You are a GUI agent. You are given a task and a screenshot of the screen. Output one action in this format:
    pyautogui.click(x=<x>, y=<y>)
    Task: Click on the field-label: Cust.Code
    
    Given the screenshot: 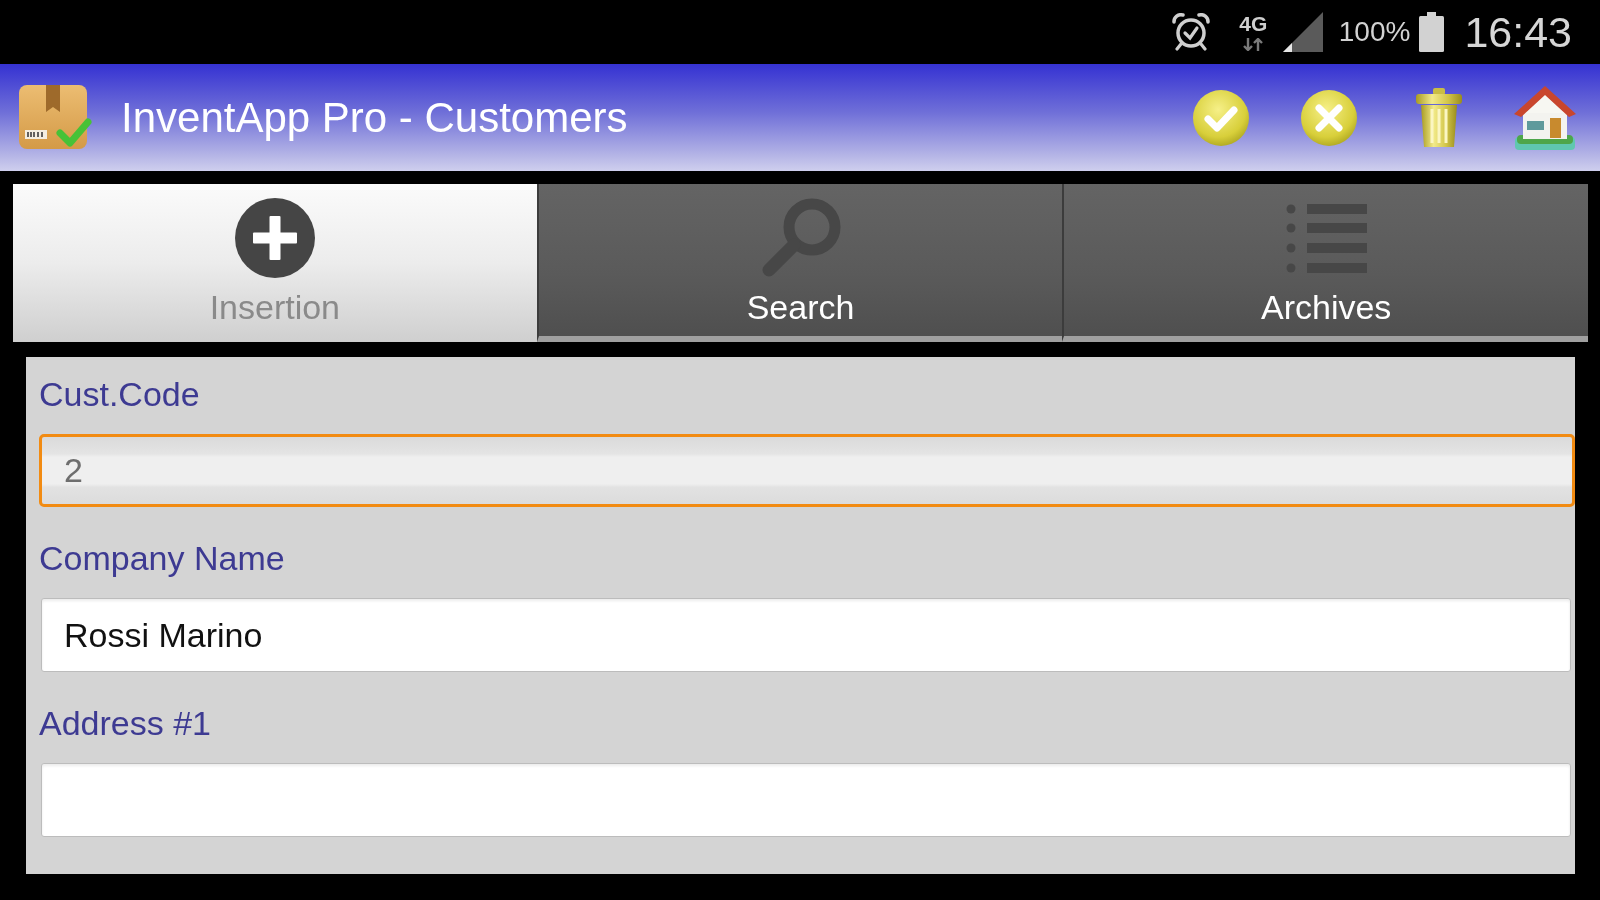 What is the action you would take?
    pyautogui.click(x=119, y=394)
    